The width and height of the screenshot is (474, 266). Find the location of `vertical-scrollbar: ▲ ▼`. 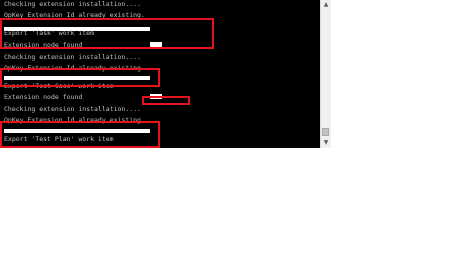

vertical-scrollbar: ▲ ▼ is located at coordinates (325, 74).